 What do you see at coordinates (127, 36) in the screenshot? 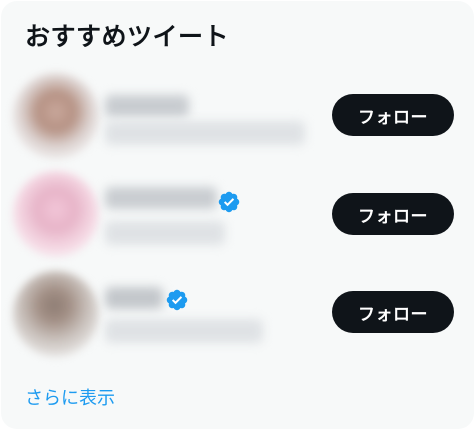
I see `card-title: おすすめツイート` at bounding box center [127, 36].